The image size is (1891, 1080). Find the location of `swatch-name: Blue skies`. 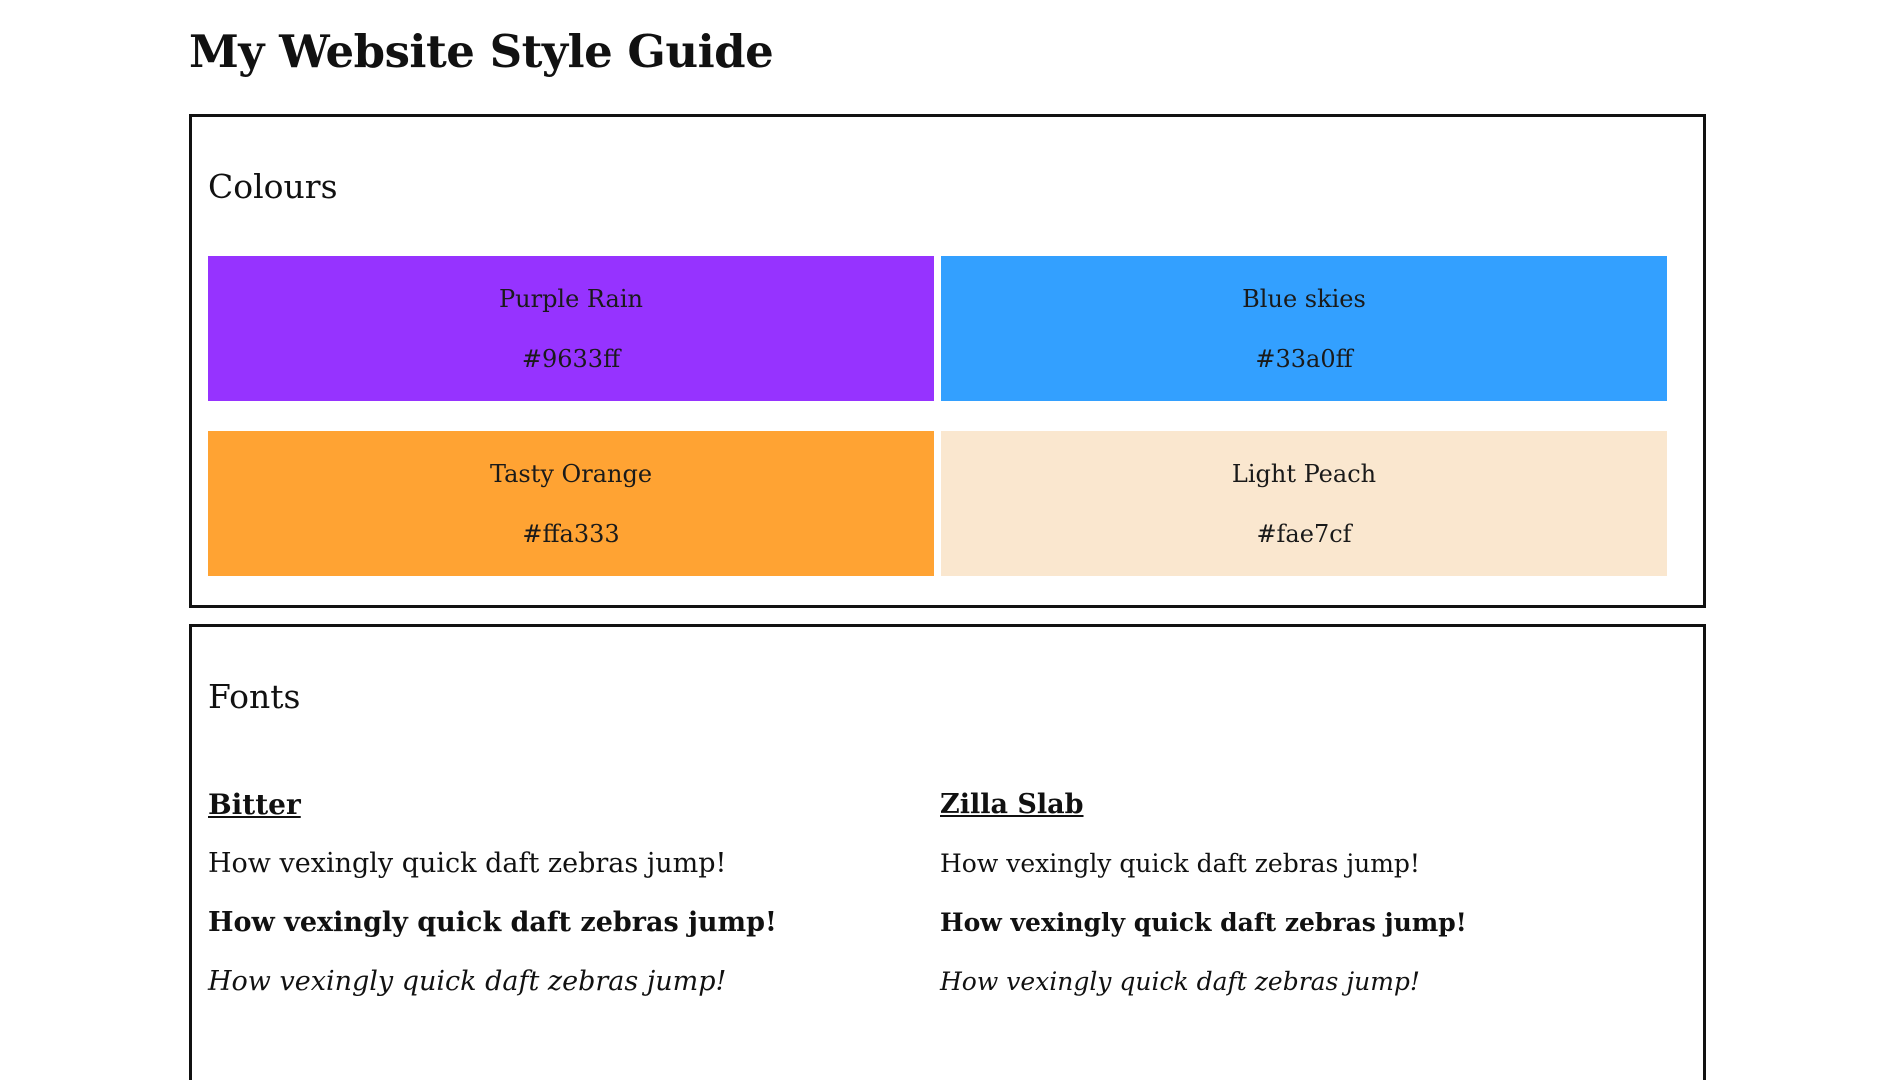

swatch-name: Blue skies is located at coordinates (1304, 298).